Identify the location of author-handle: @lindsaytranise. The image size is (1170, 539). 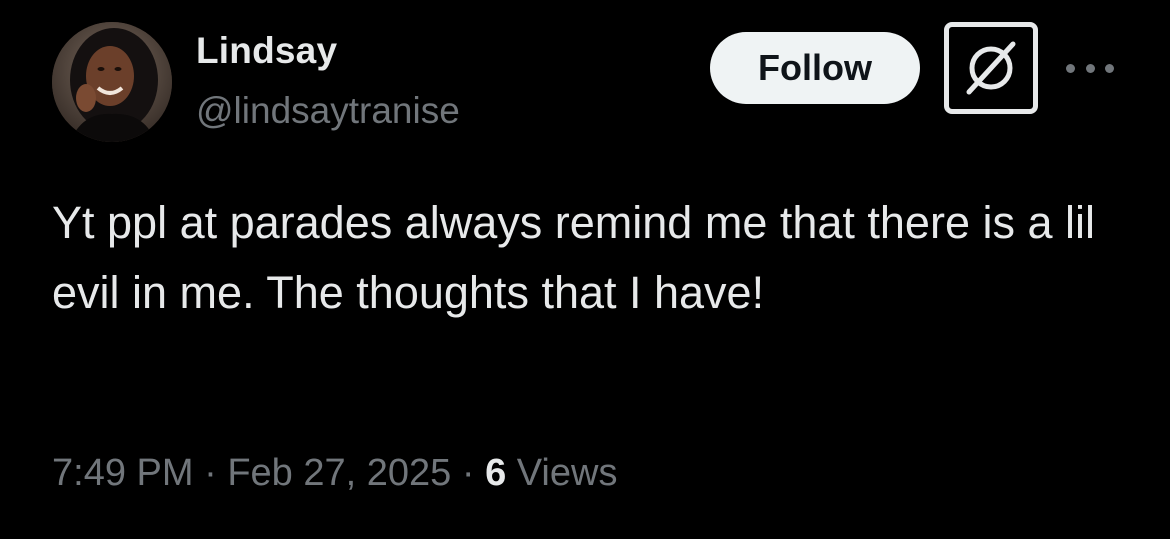
(328, 111).